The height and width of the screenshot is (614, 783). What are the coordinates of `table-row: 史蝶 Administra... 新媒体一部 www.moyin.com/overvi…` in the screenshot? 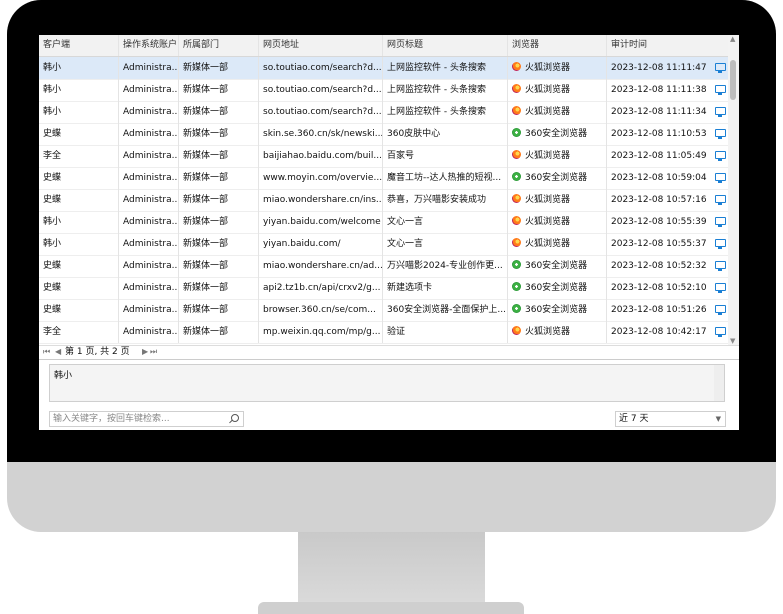 It's located at (383, 178).